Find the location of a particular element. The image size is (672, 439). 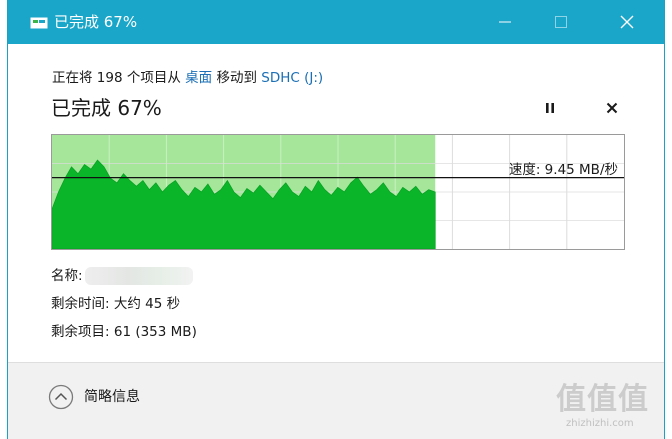

items-remaining-row: 剩余项目: 61 (353 MB) is located at coordinates (124, 332).